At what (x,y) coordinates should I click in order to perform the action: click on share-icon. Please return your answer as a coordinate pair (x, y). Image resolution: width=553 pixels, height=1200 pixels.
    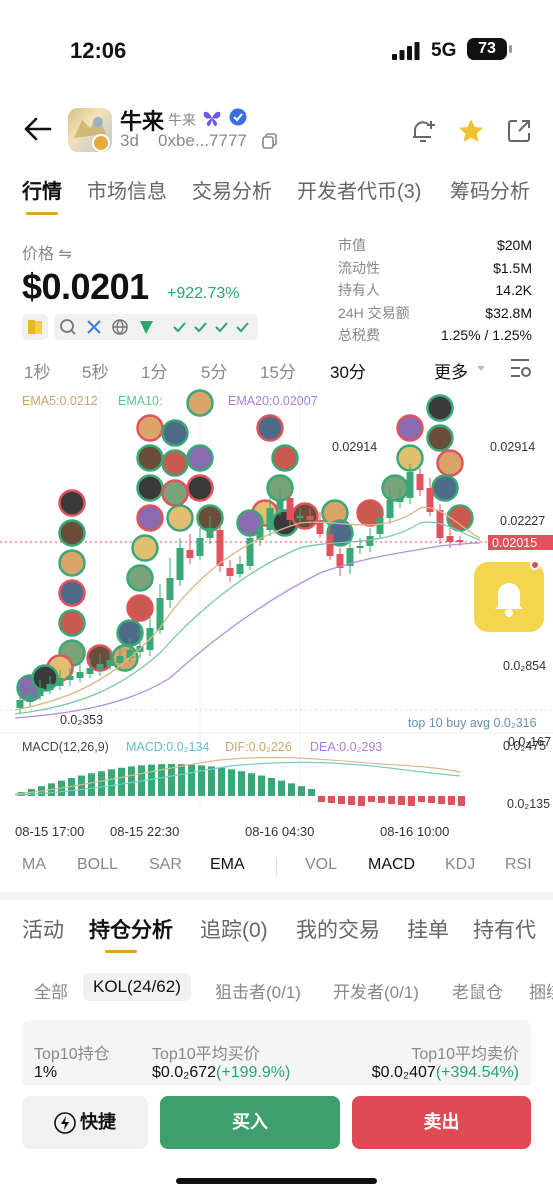
    Looking at the image, I should click on (519, 131).